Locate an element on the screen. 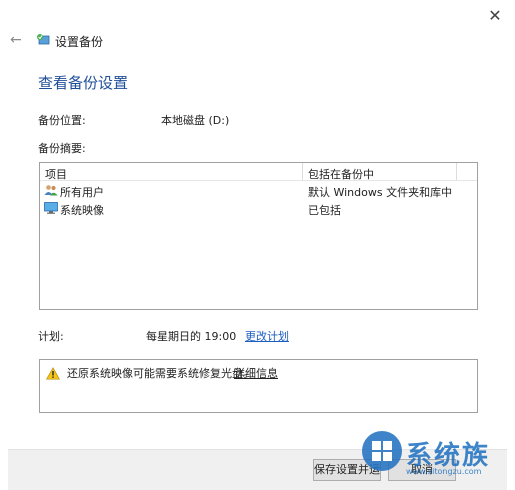 The height and width of the screenshot is (490, 515). window-title: 设置备份 is located at coordinates (79, 42).